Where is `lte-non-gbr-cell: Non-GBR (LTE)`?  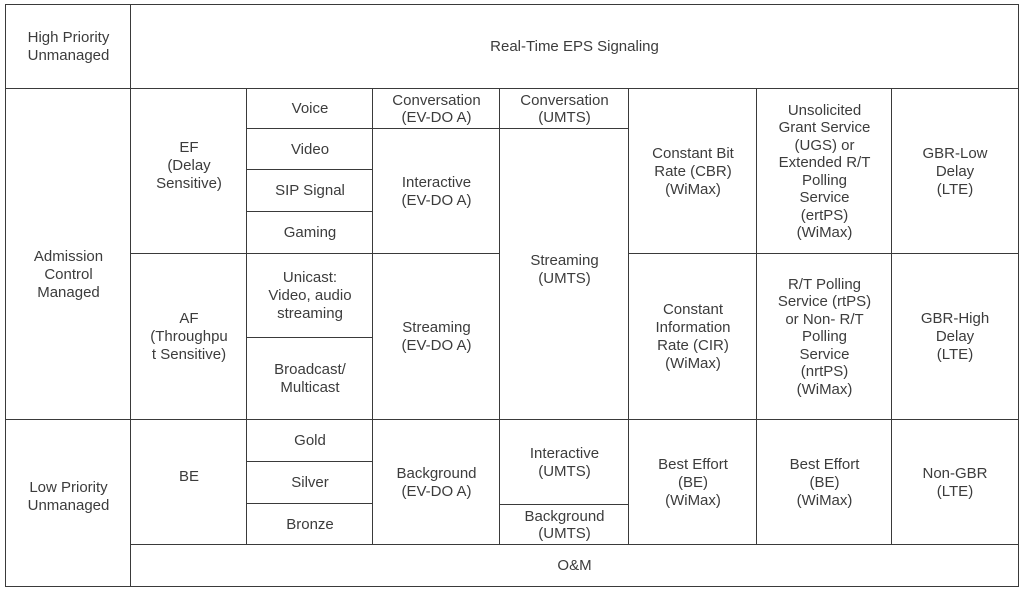
lte-non-gbr-cell: Non-GBR (LTE) is located at coordinates (955, 482).